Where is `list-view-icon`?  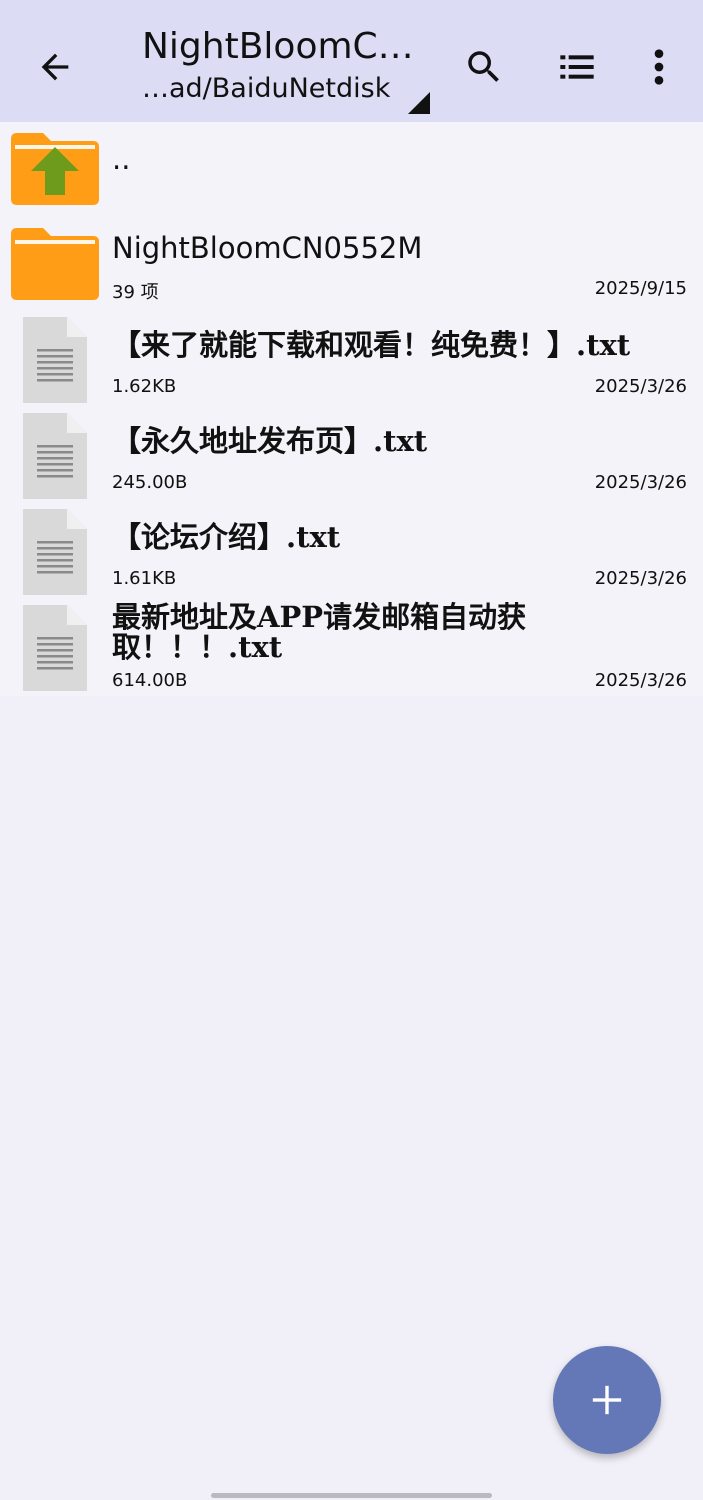
list-view-icon is located at coordinates (577, 67).